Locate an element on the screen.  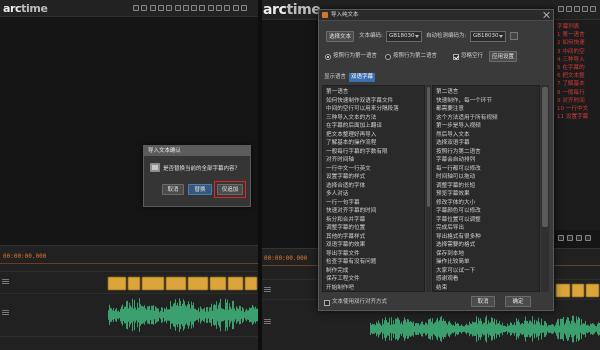
first-language-line: 制作完成 is located at coordinates (337, 270).